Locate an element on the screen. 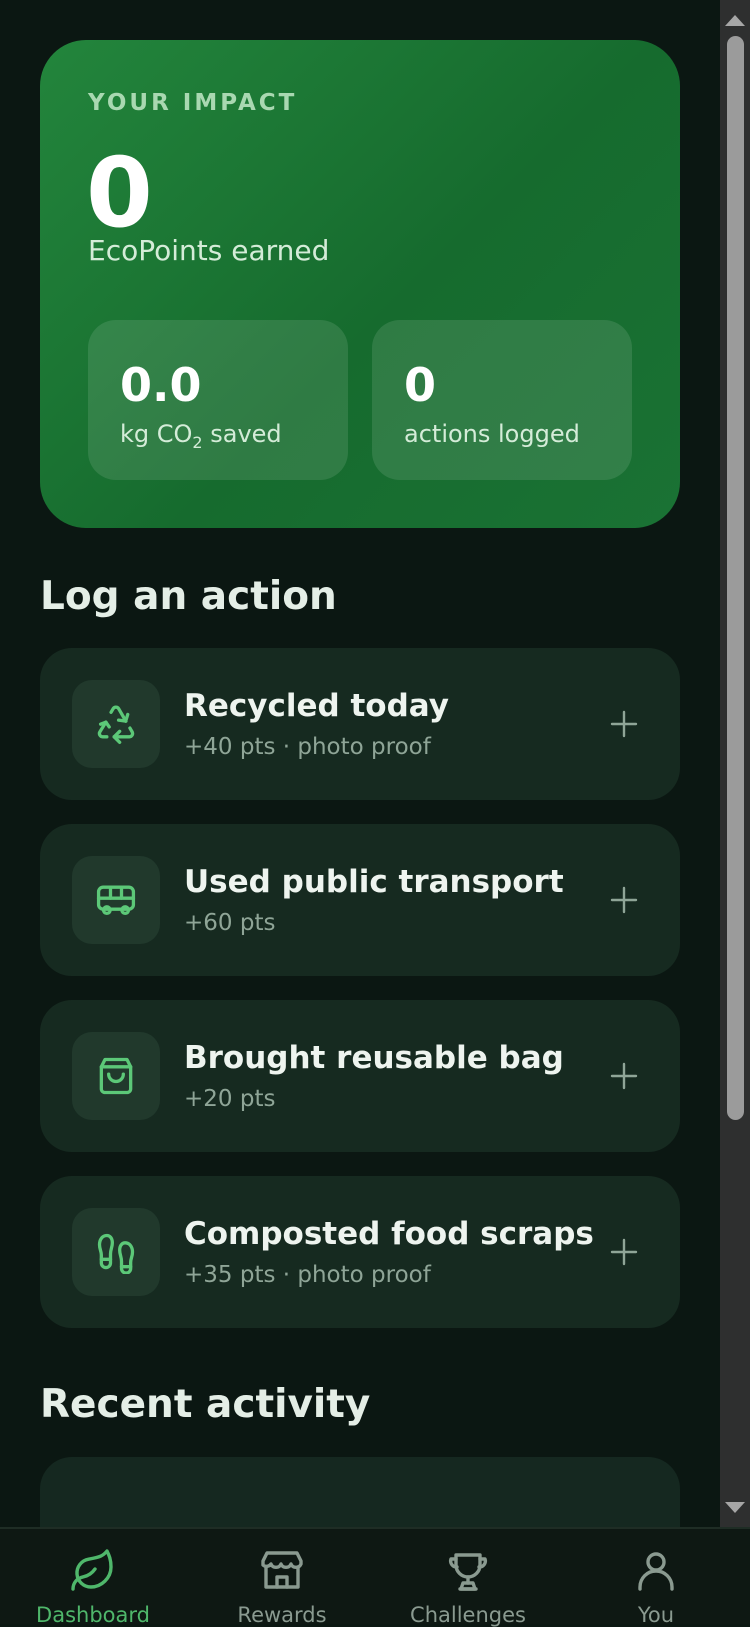 This screenshot has width=750, height=1627. co2-label: kg CO2 saved is located at coordinates (201, 436).